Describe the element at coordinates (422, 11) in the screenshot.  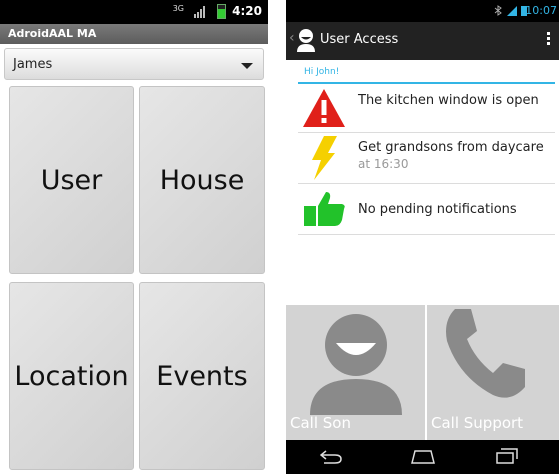
I see `status-bar: 10:07` at that location.